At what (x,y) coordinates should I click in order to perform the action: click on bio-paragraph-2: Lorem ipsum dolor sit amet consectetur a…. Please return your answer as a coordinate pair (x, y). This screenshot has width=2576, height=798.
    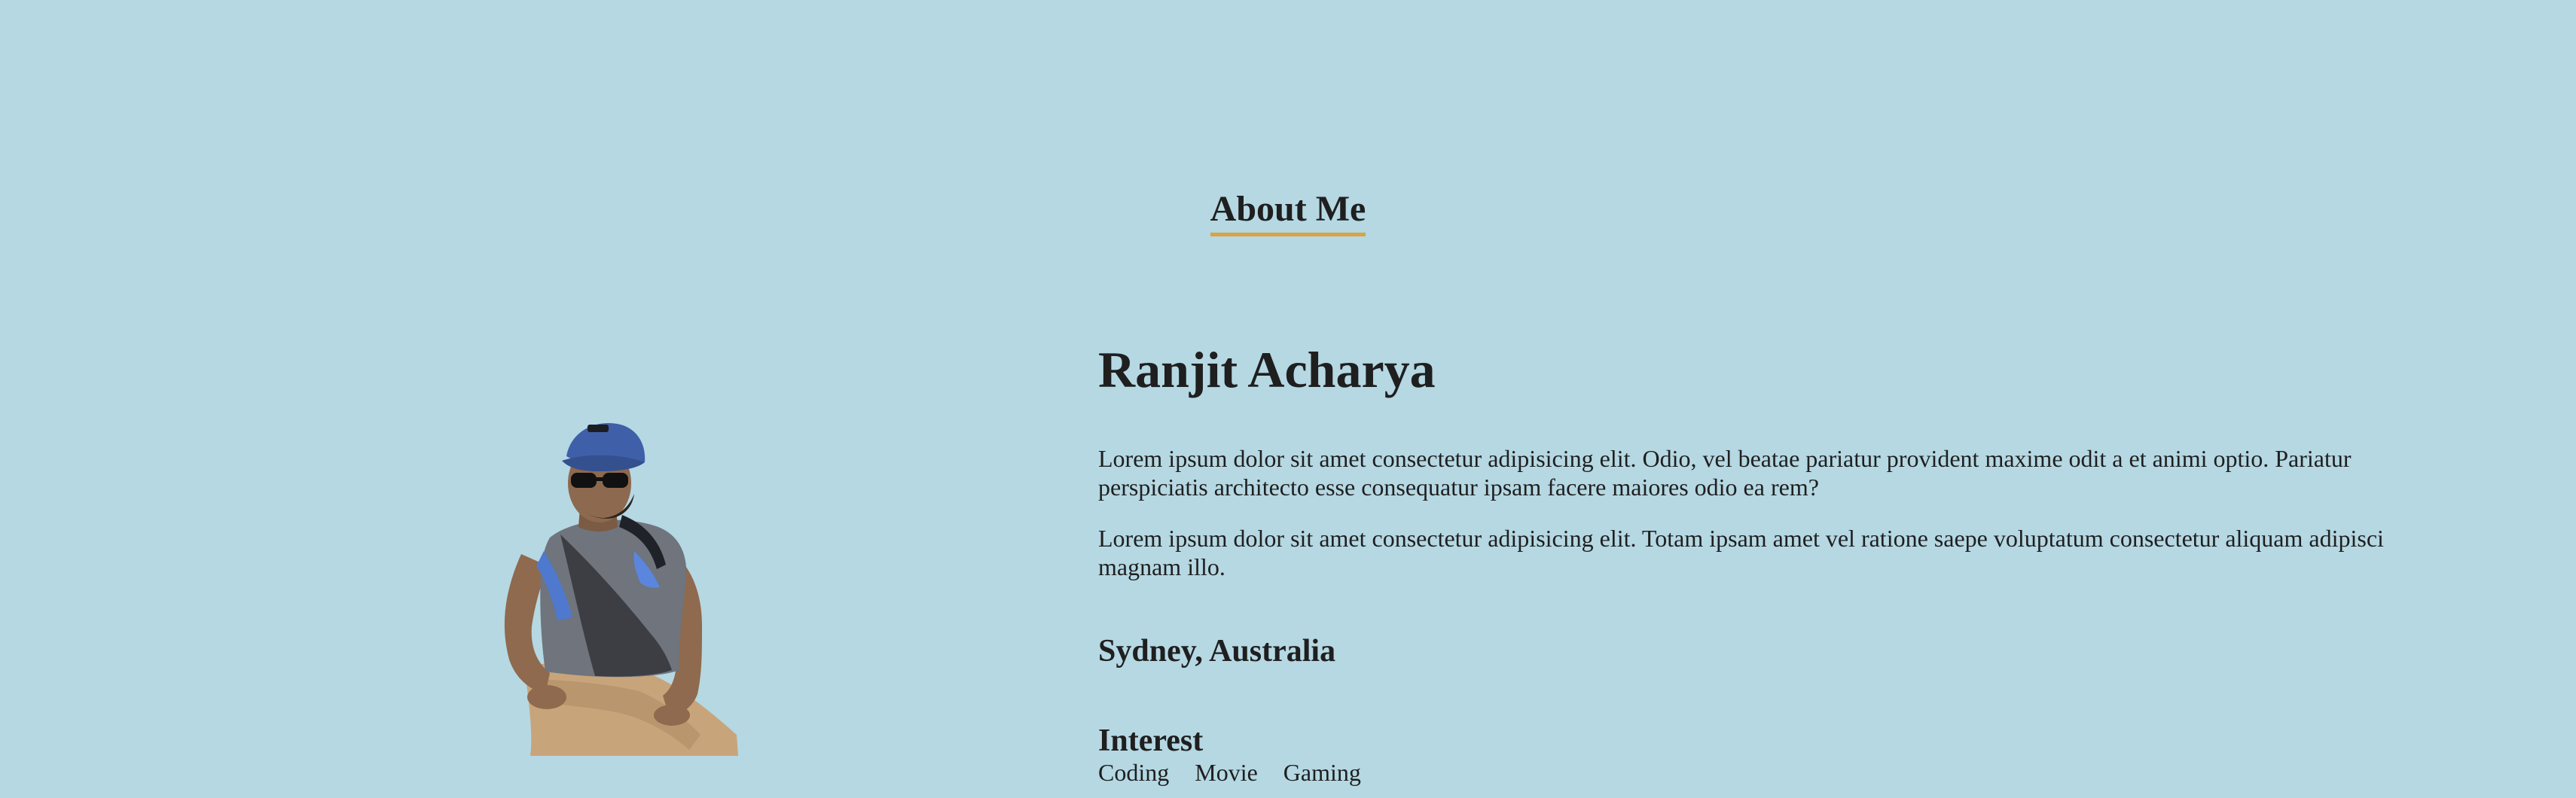
    Looking at the image, I should click on (1741, 552).